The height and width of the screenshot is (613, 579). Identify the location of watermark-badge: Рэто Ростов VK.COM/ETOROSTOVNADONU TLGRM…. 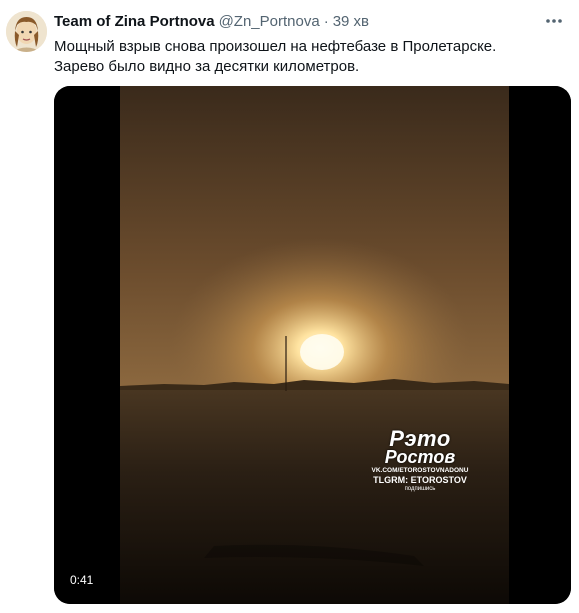
(420, 460).